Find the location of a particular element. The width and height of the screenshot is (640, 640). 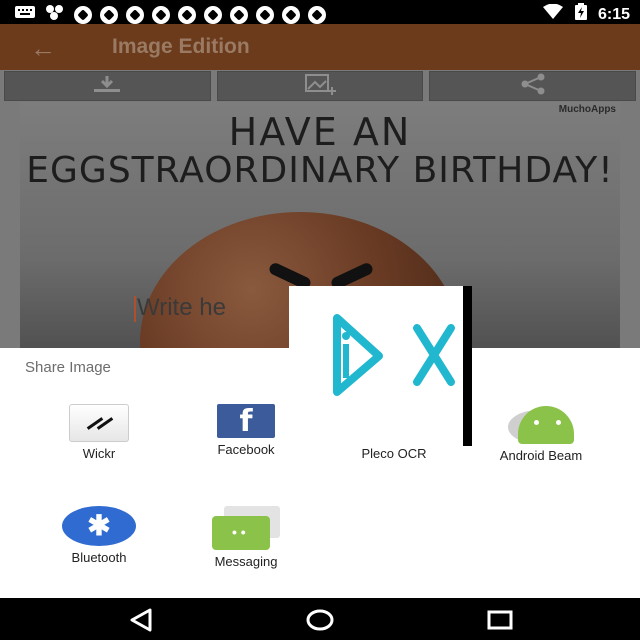

keyboard-icon is located at coordinates (25, 14).